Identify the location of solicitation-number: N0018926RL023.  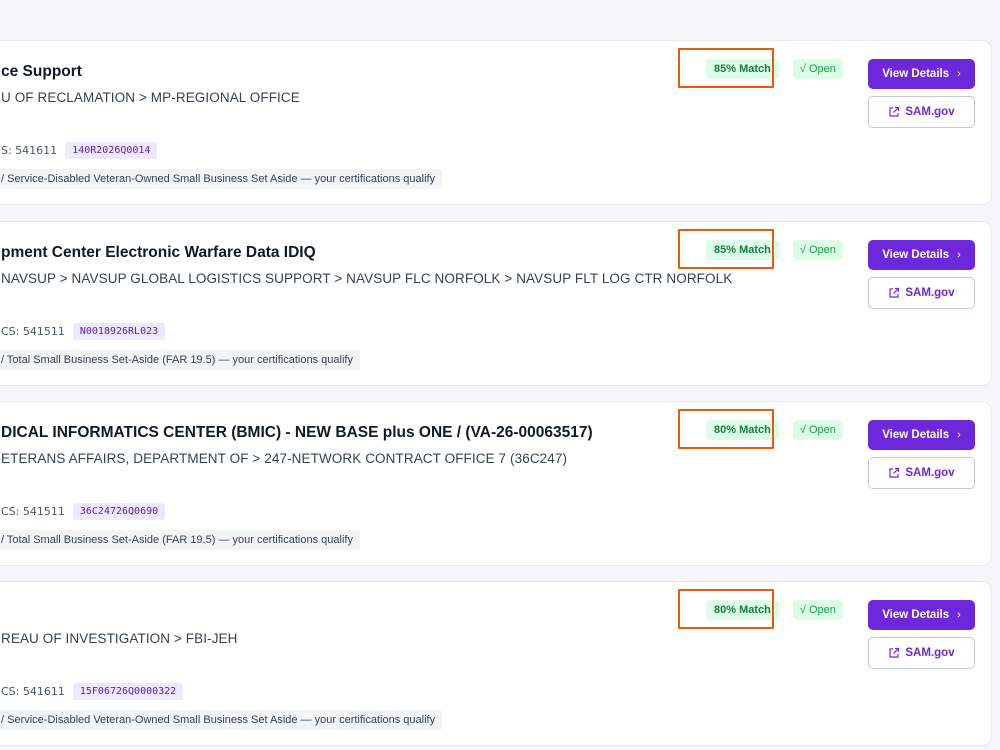
(119, 331).